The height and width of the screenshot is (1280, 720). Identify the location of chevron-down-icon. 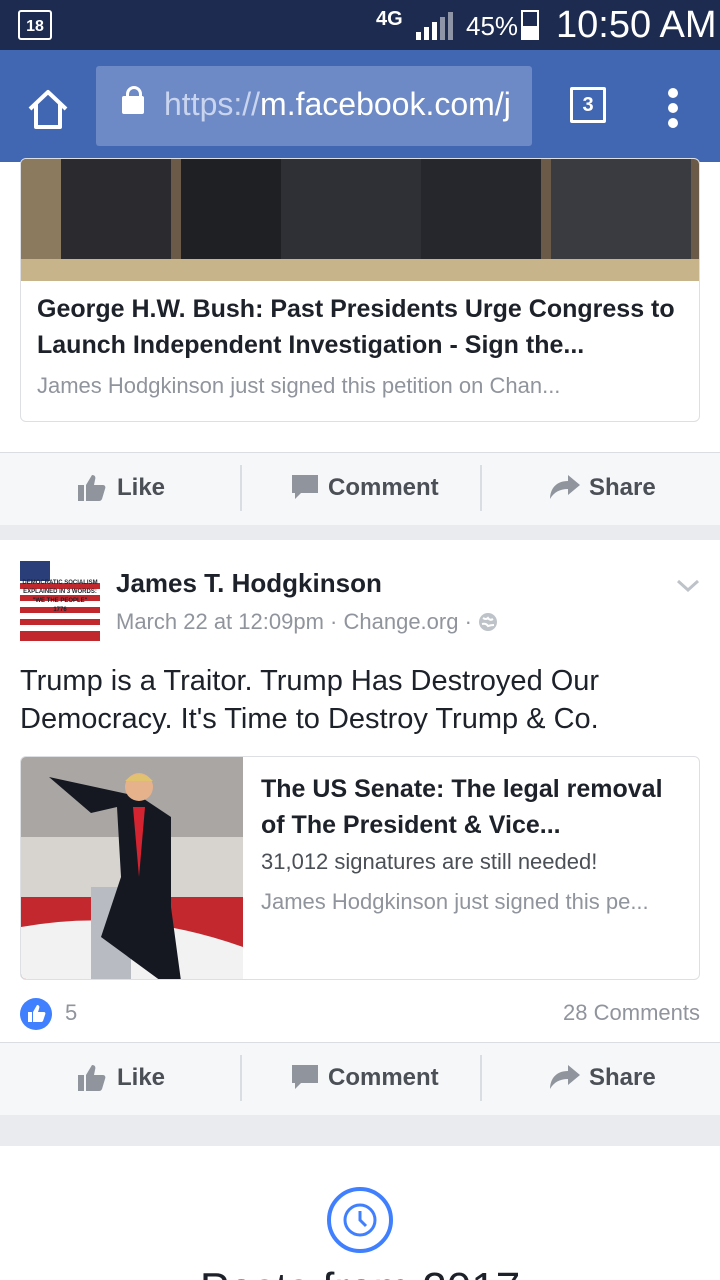
(688, 586).